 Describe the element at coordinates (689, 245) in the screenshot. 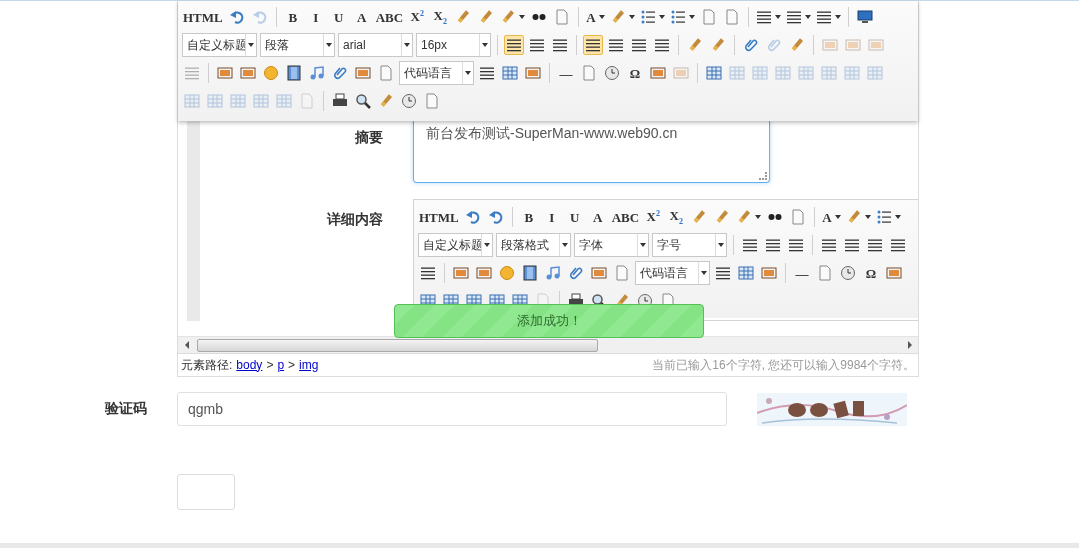

I see `dropdown: 字号` at that location.